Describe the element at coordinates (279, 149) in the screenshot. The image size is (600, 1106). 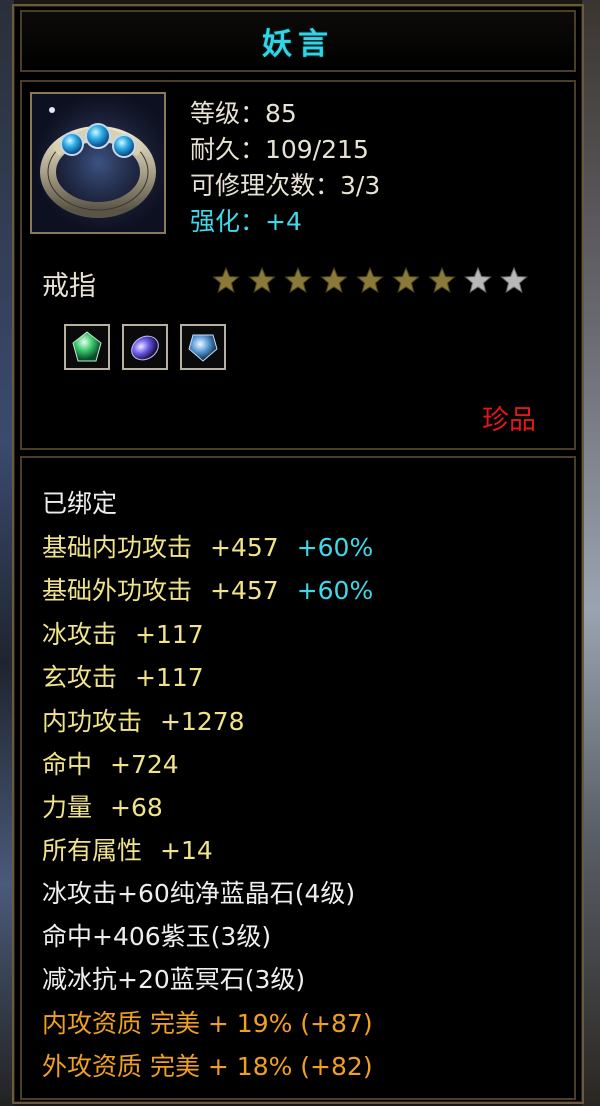
I see `item-durability: 耐久：109/215` at that location.